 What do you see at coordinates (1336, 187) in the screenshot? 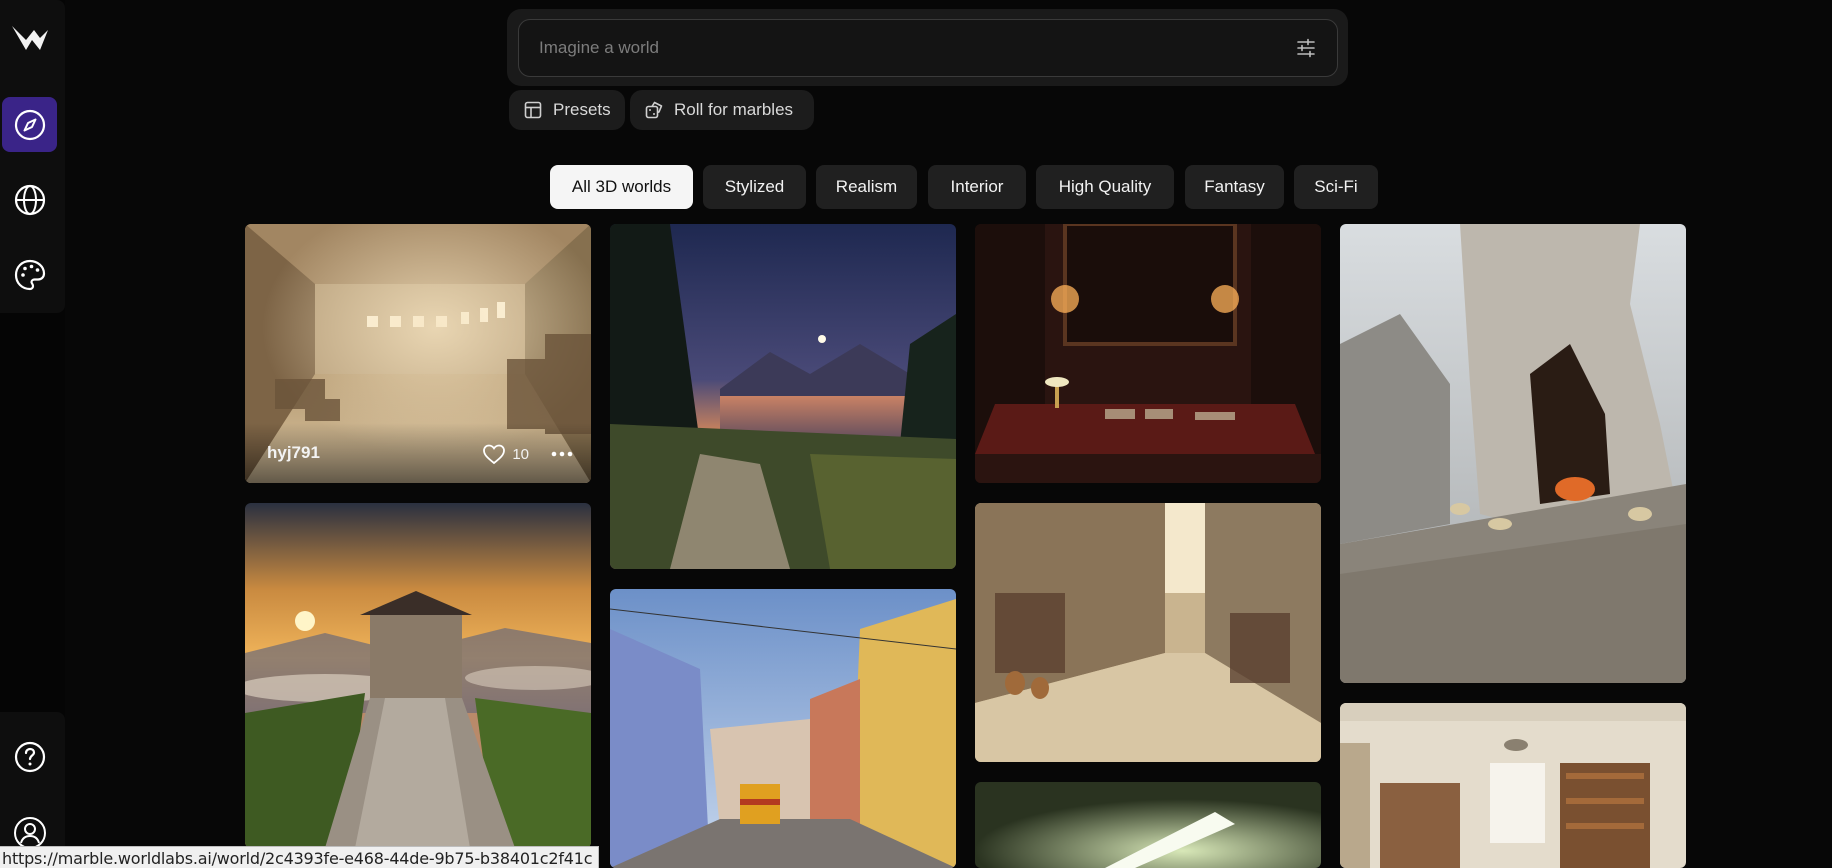
I see `filter-sci-fi: Sci-Fi` at bounding box center [1336, 187].